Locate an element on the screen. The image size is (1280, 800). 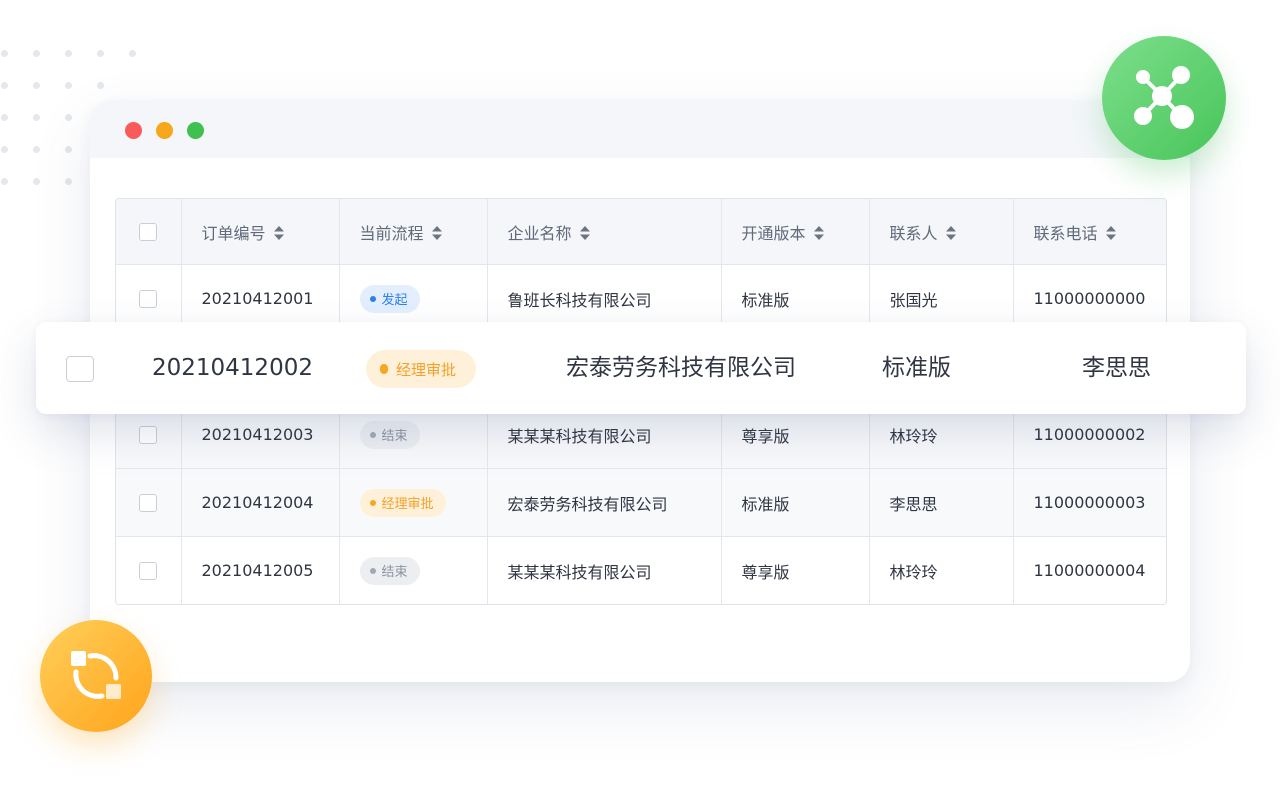
process-cell: 经理审批 is located at coordinates (413, 502).